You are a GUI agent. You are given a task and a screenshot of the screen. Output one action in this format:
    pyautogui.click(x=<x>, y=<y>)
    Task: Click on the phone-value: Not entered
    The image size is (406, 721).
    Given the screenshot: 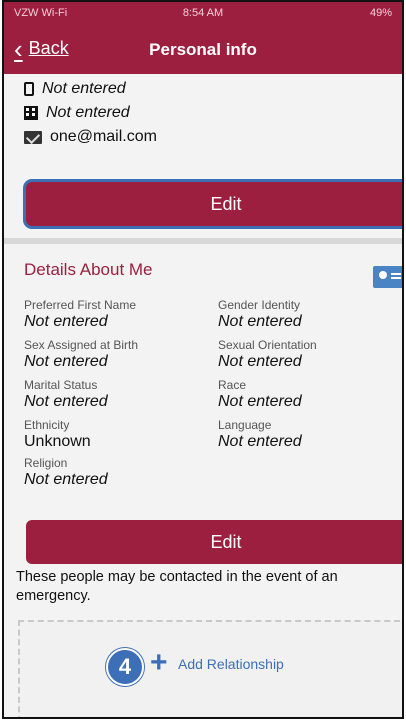 What is the action you would take?
    pyautogui.click(x=84, y=88)
    